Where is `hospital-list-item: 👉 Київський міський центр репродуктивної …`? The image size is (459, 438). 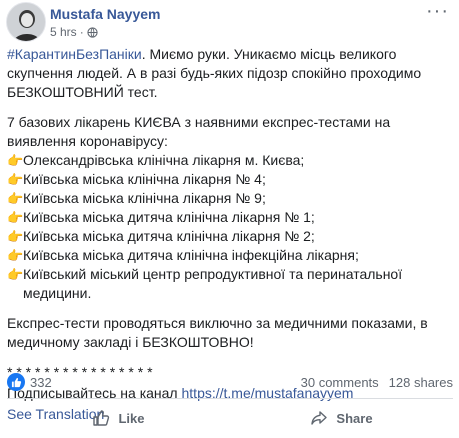
hospital-list-item: 👉 Київський міський центр репродуктивної … is located at coordinates (230, 284).